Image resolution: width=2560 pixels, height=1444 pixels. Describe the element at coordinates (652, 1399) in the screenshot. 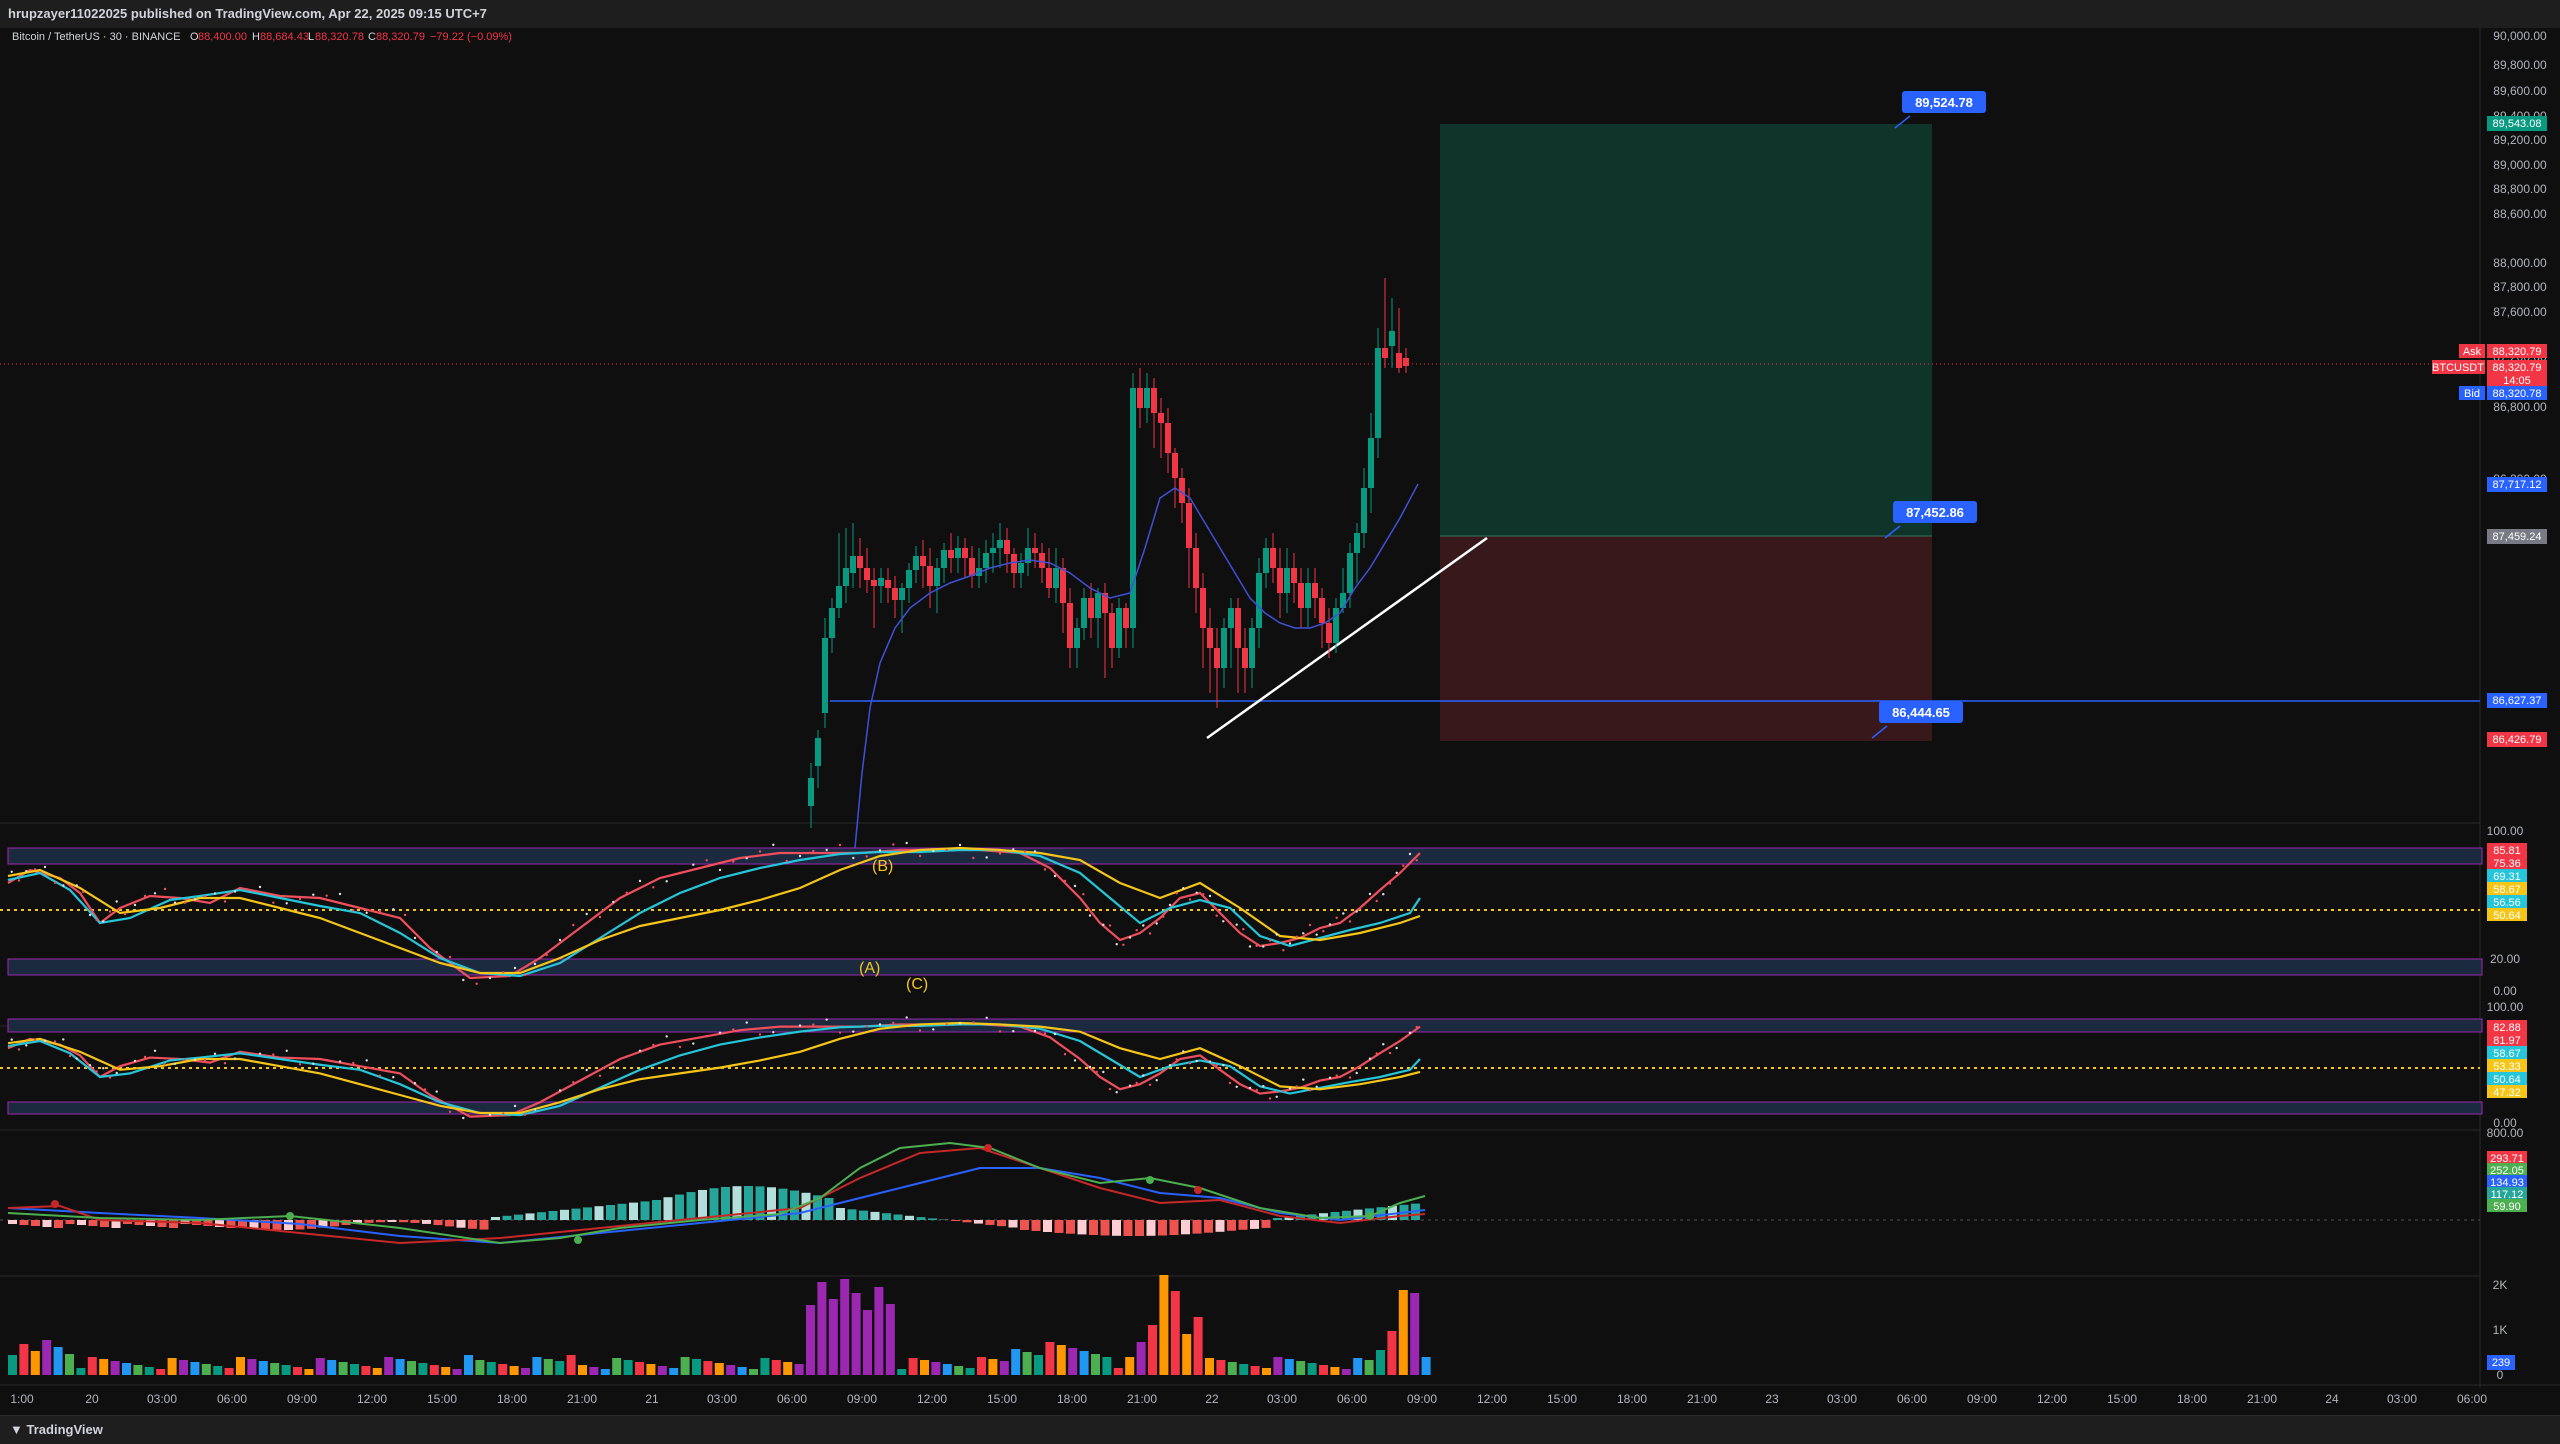

I see `time-tick: 21` at that location.